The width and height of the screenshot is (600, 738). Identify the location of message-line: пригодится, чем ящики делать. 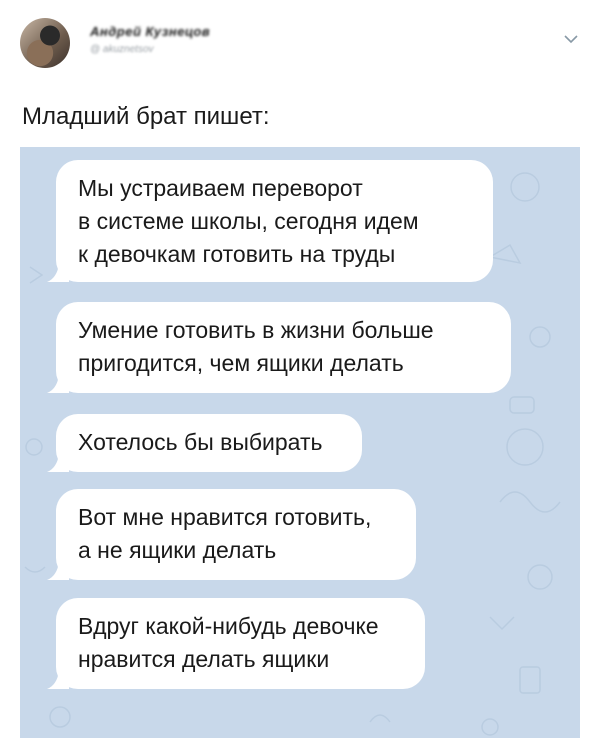
(241, 363).